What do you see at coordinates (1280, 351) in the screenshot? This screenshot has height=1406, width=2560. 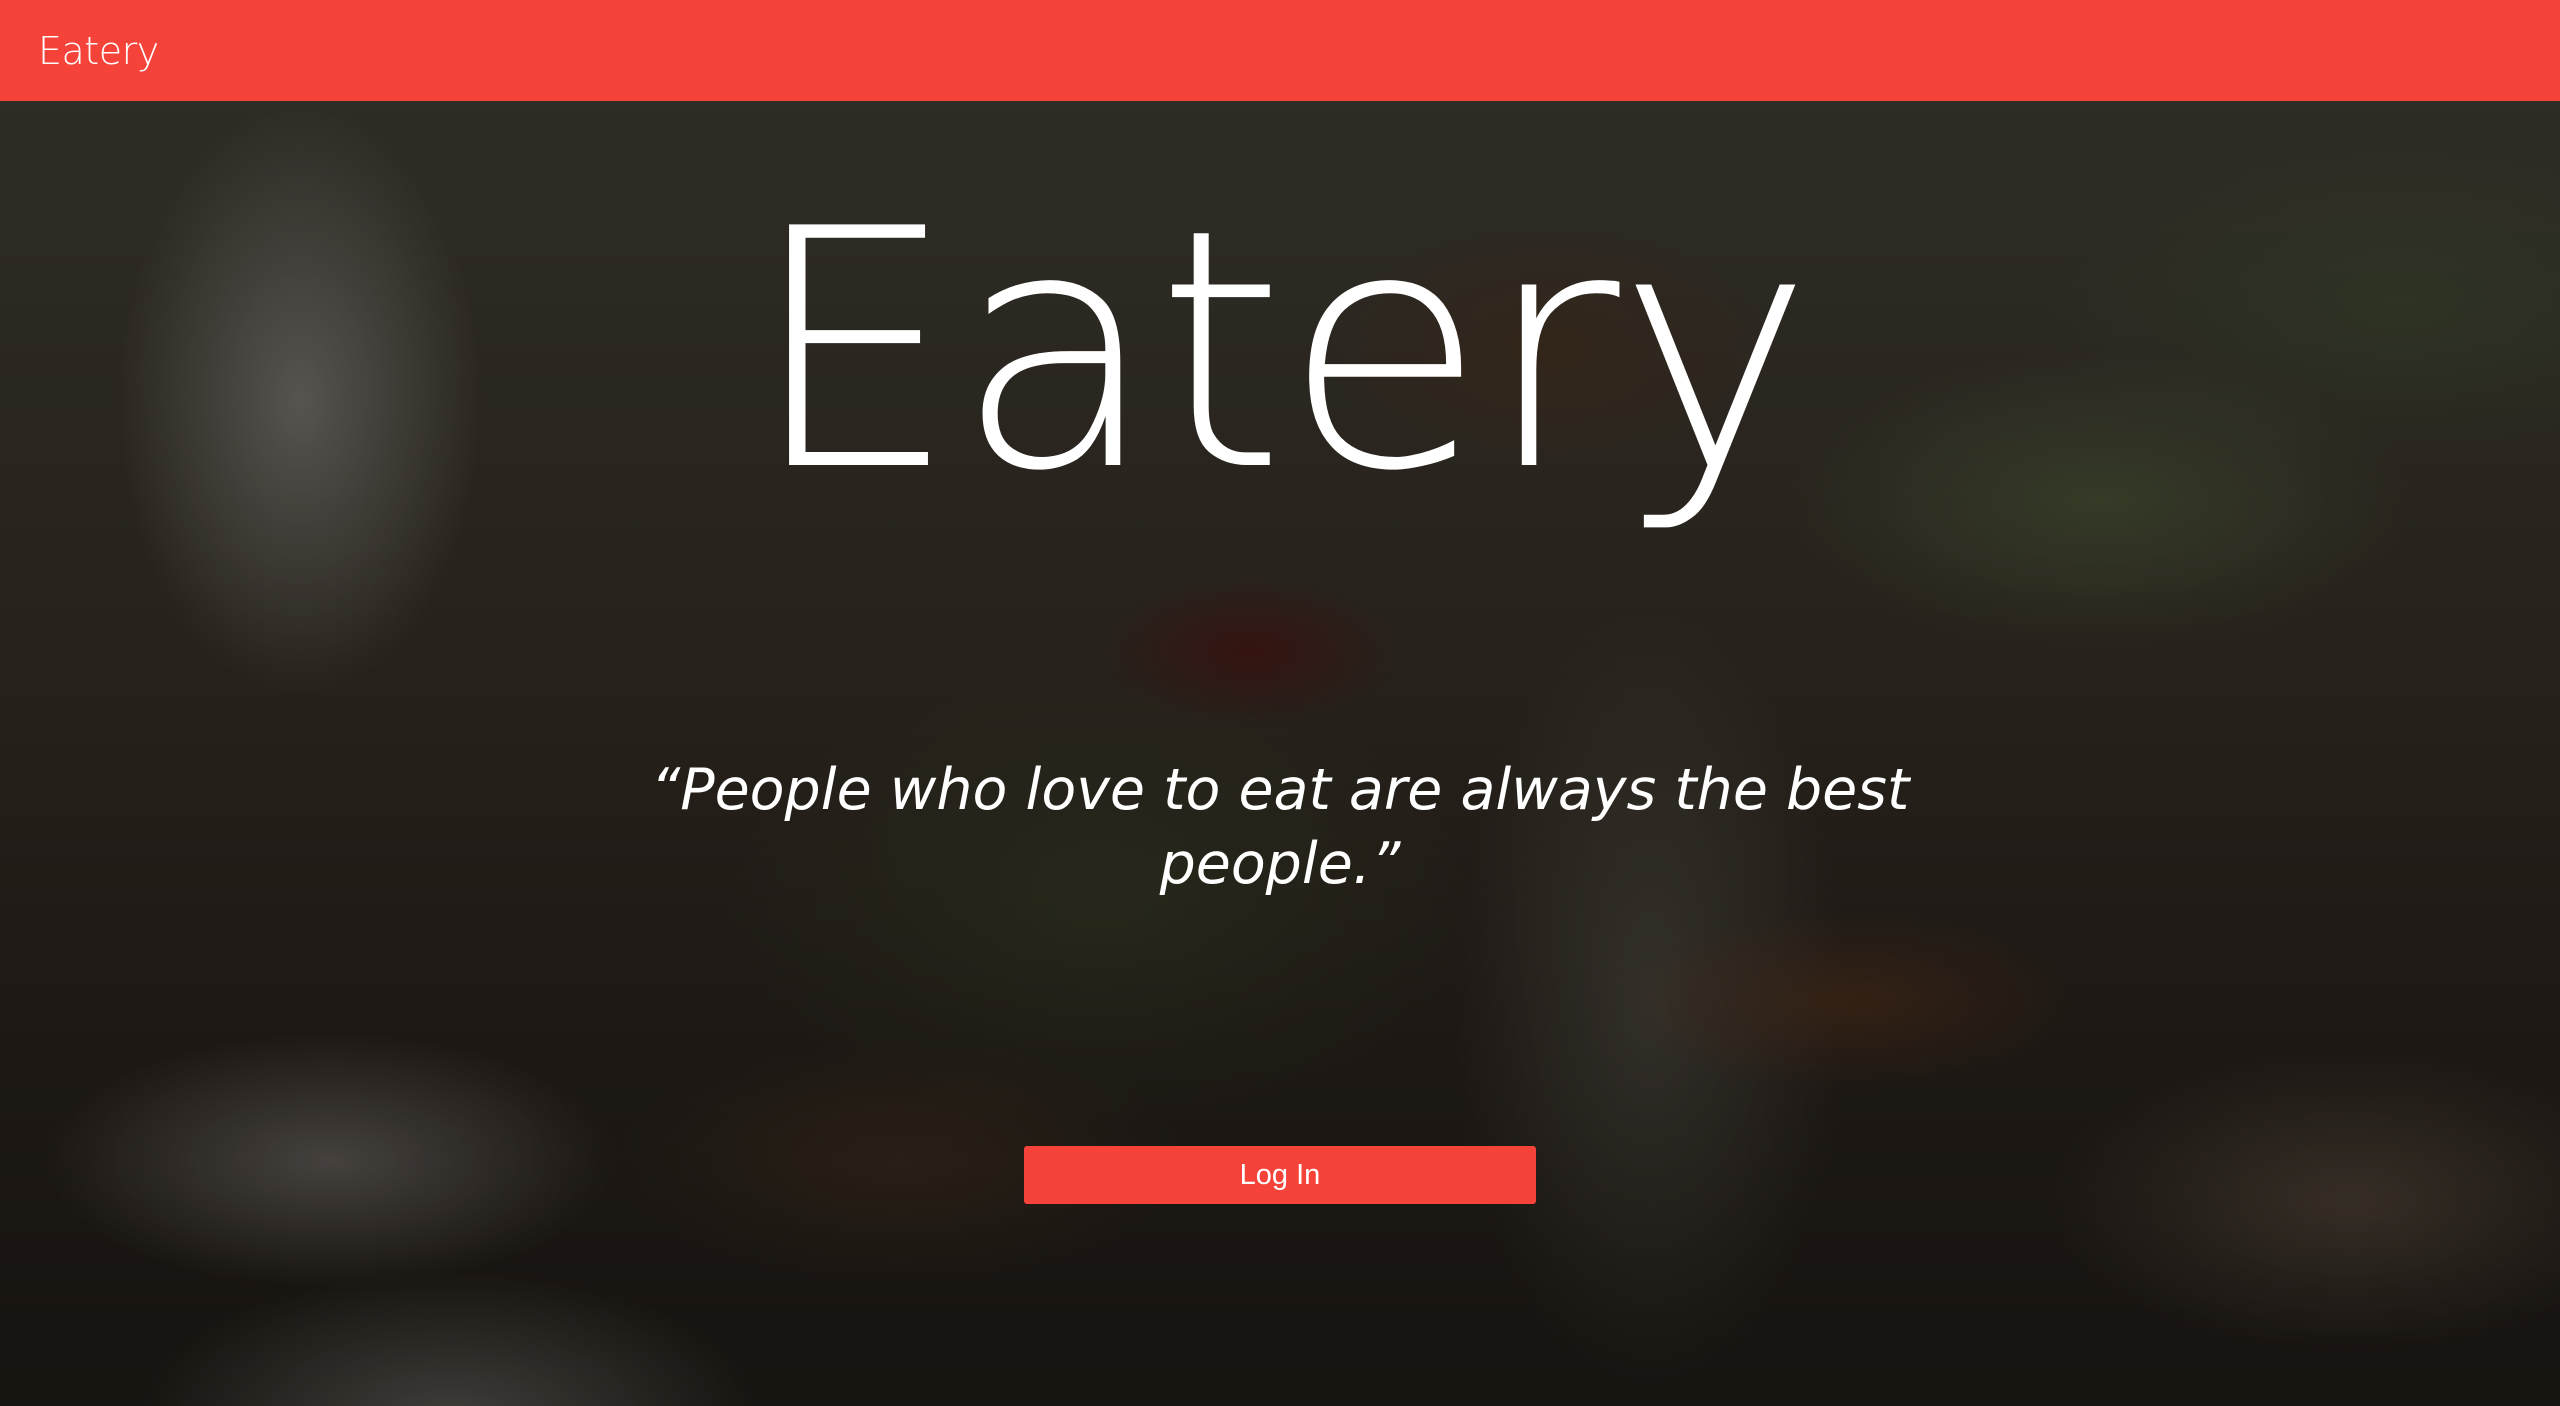 I see `hero-title: Eatery` at bounding box center [1280, 351].